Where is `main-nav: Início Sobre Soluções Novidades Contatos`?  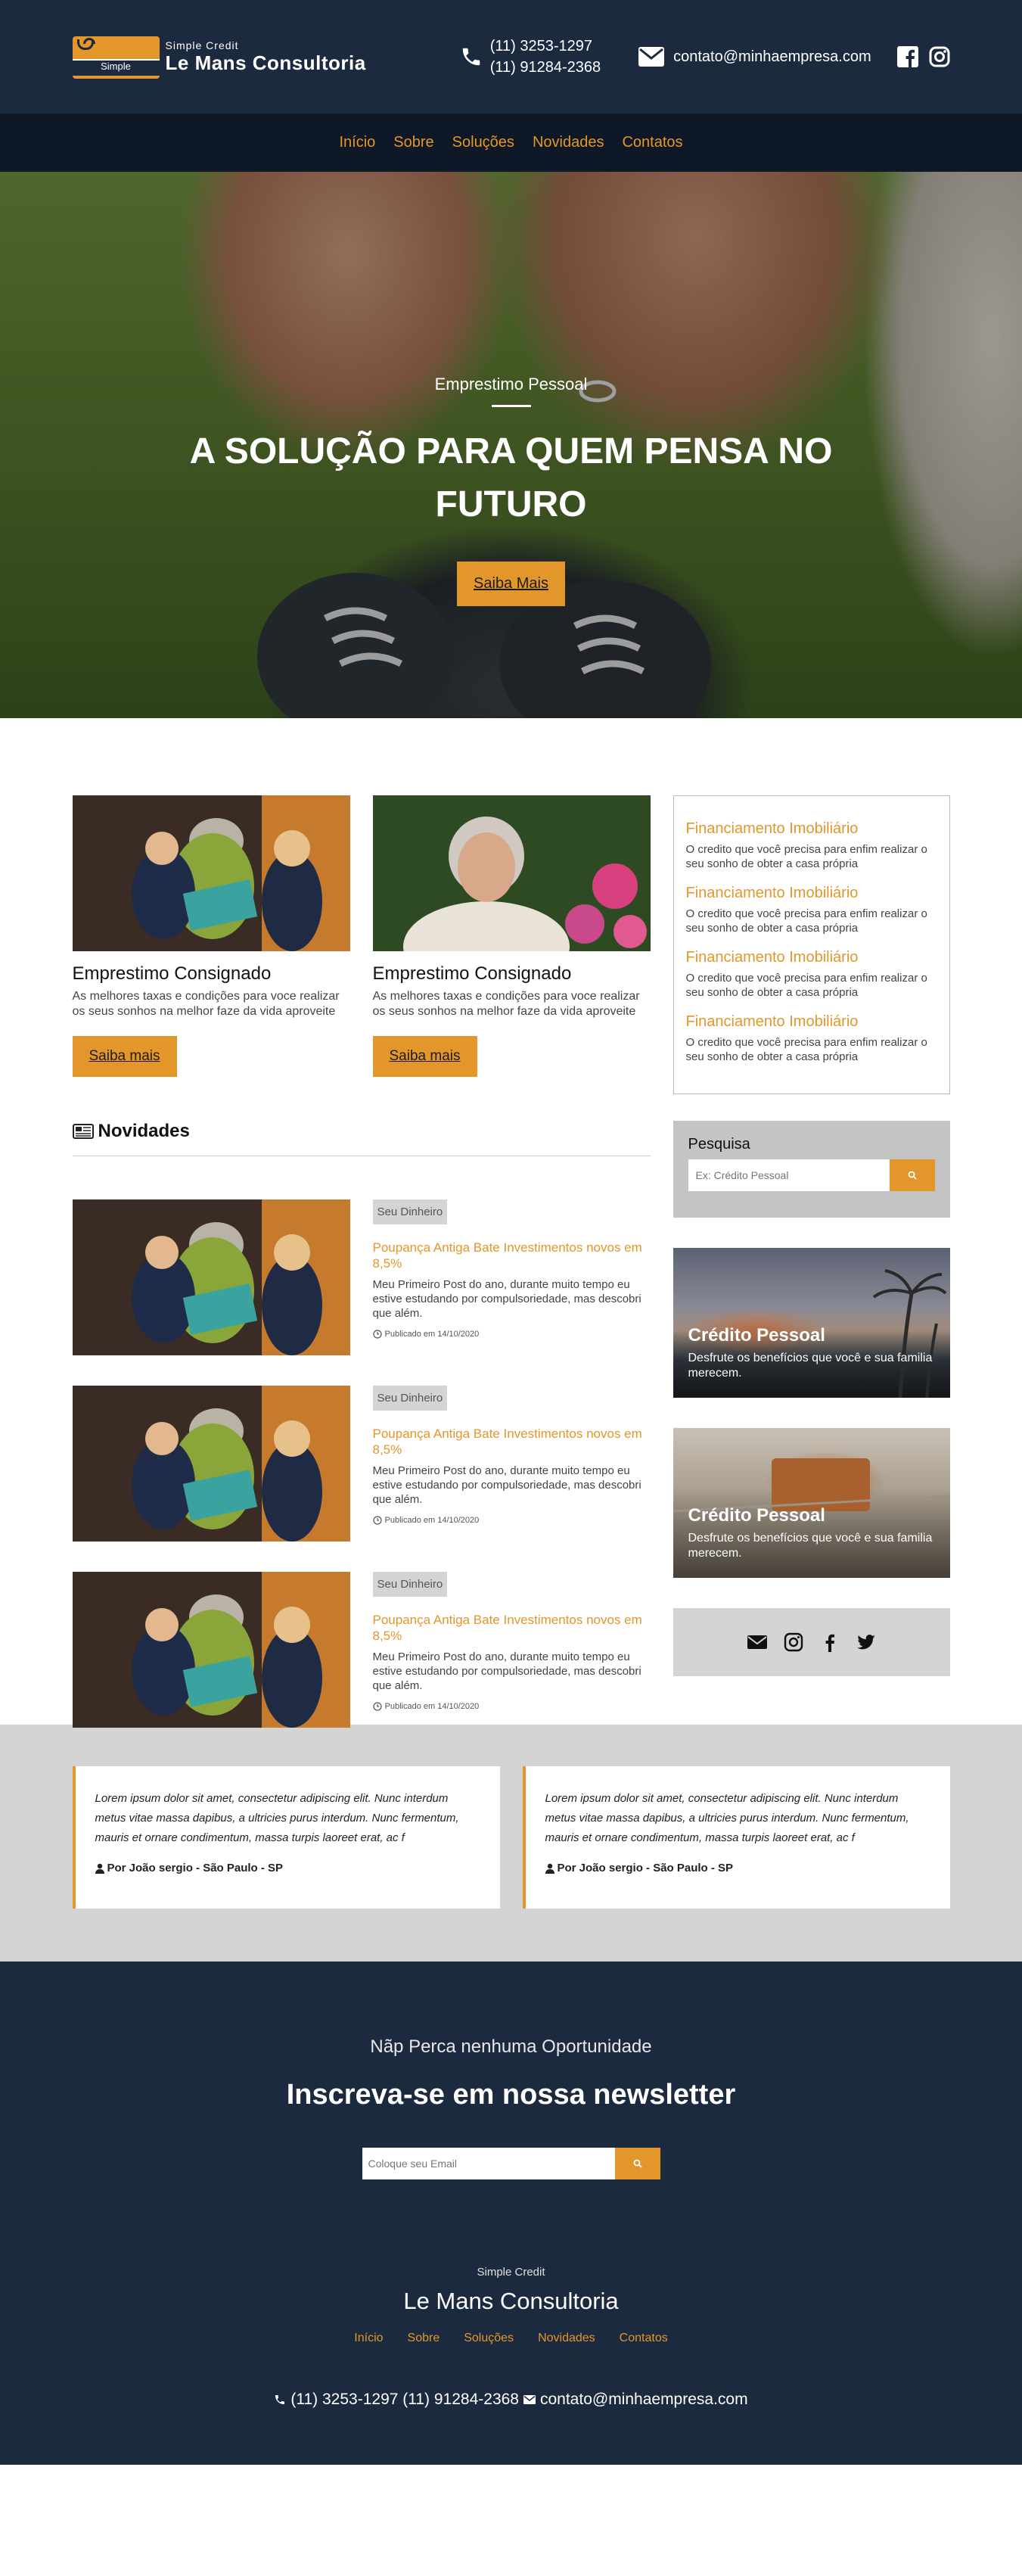 main-nav: Início Sobre Soluções Novidades Contatos is located at coordinates (511, 143).